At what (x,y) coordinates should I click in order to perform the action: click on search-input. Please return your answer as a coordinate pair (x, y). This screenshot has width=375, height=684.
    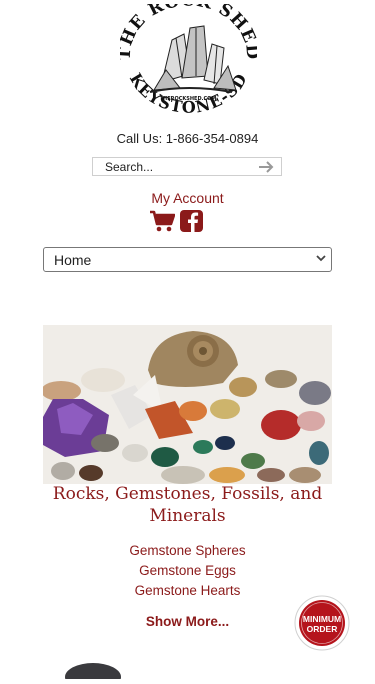
    Looking at the image, I should click on (179, 167).